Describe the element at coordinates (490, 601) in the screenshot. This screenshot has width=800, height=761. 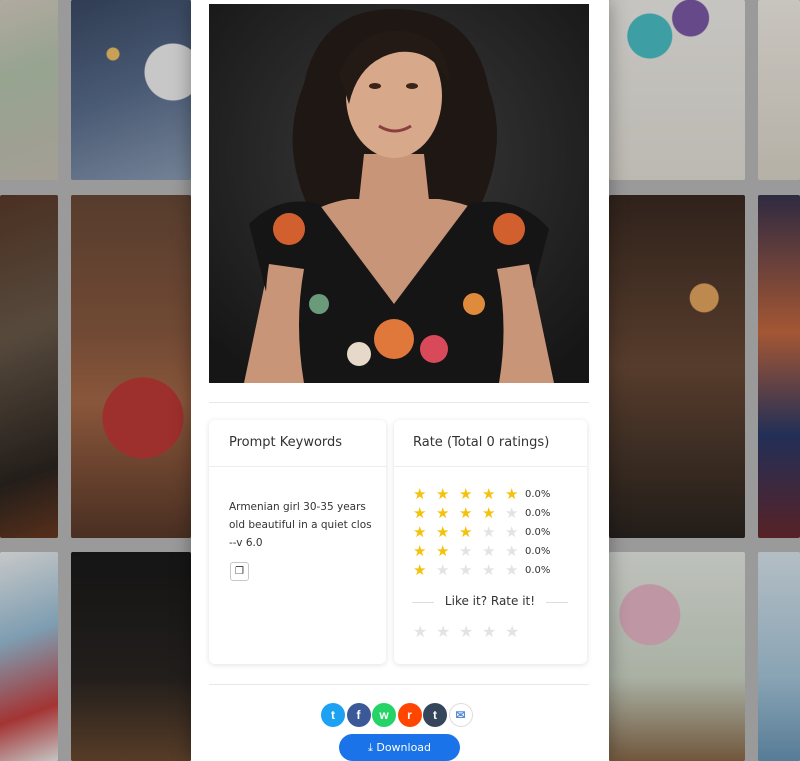
I see `rate-it-prompt: Like it? Rate it!` at that location.